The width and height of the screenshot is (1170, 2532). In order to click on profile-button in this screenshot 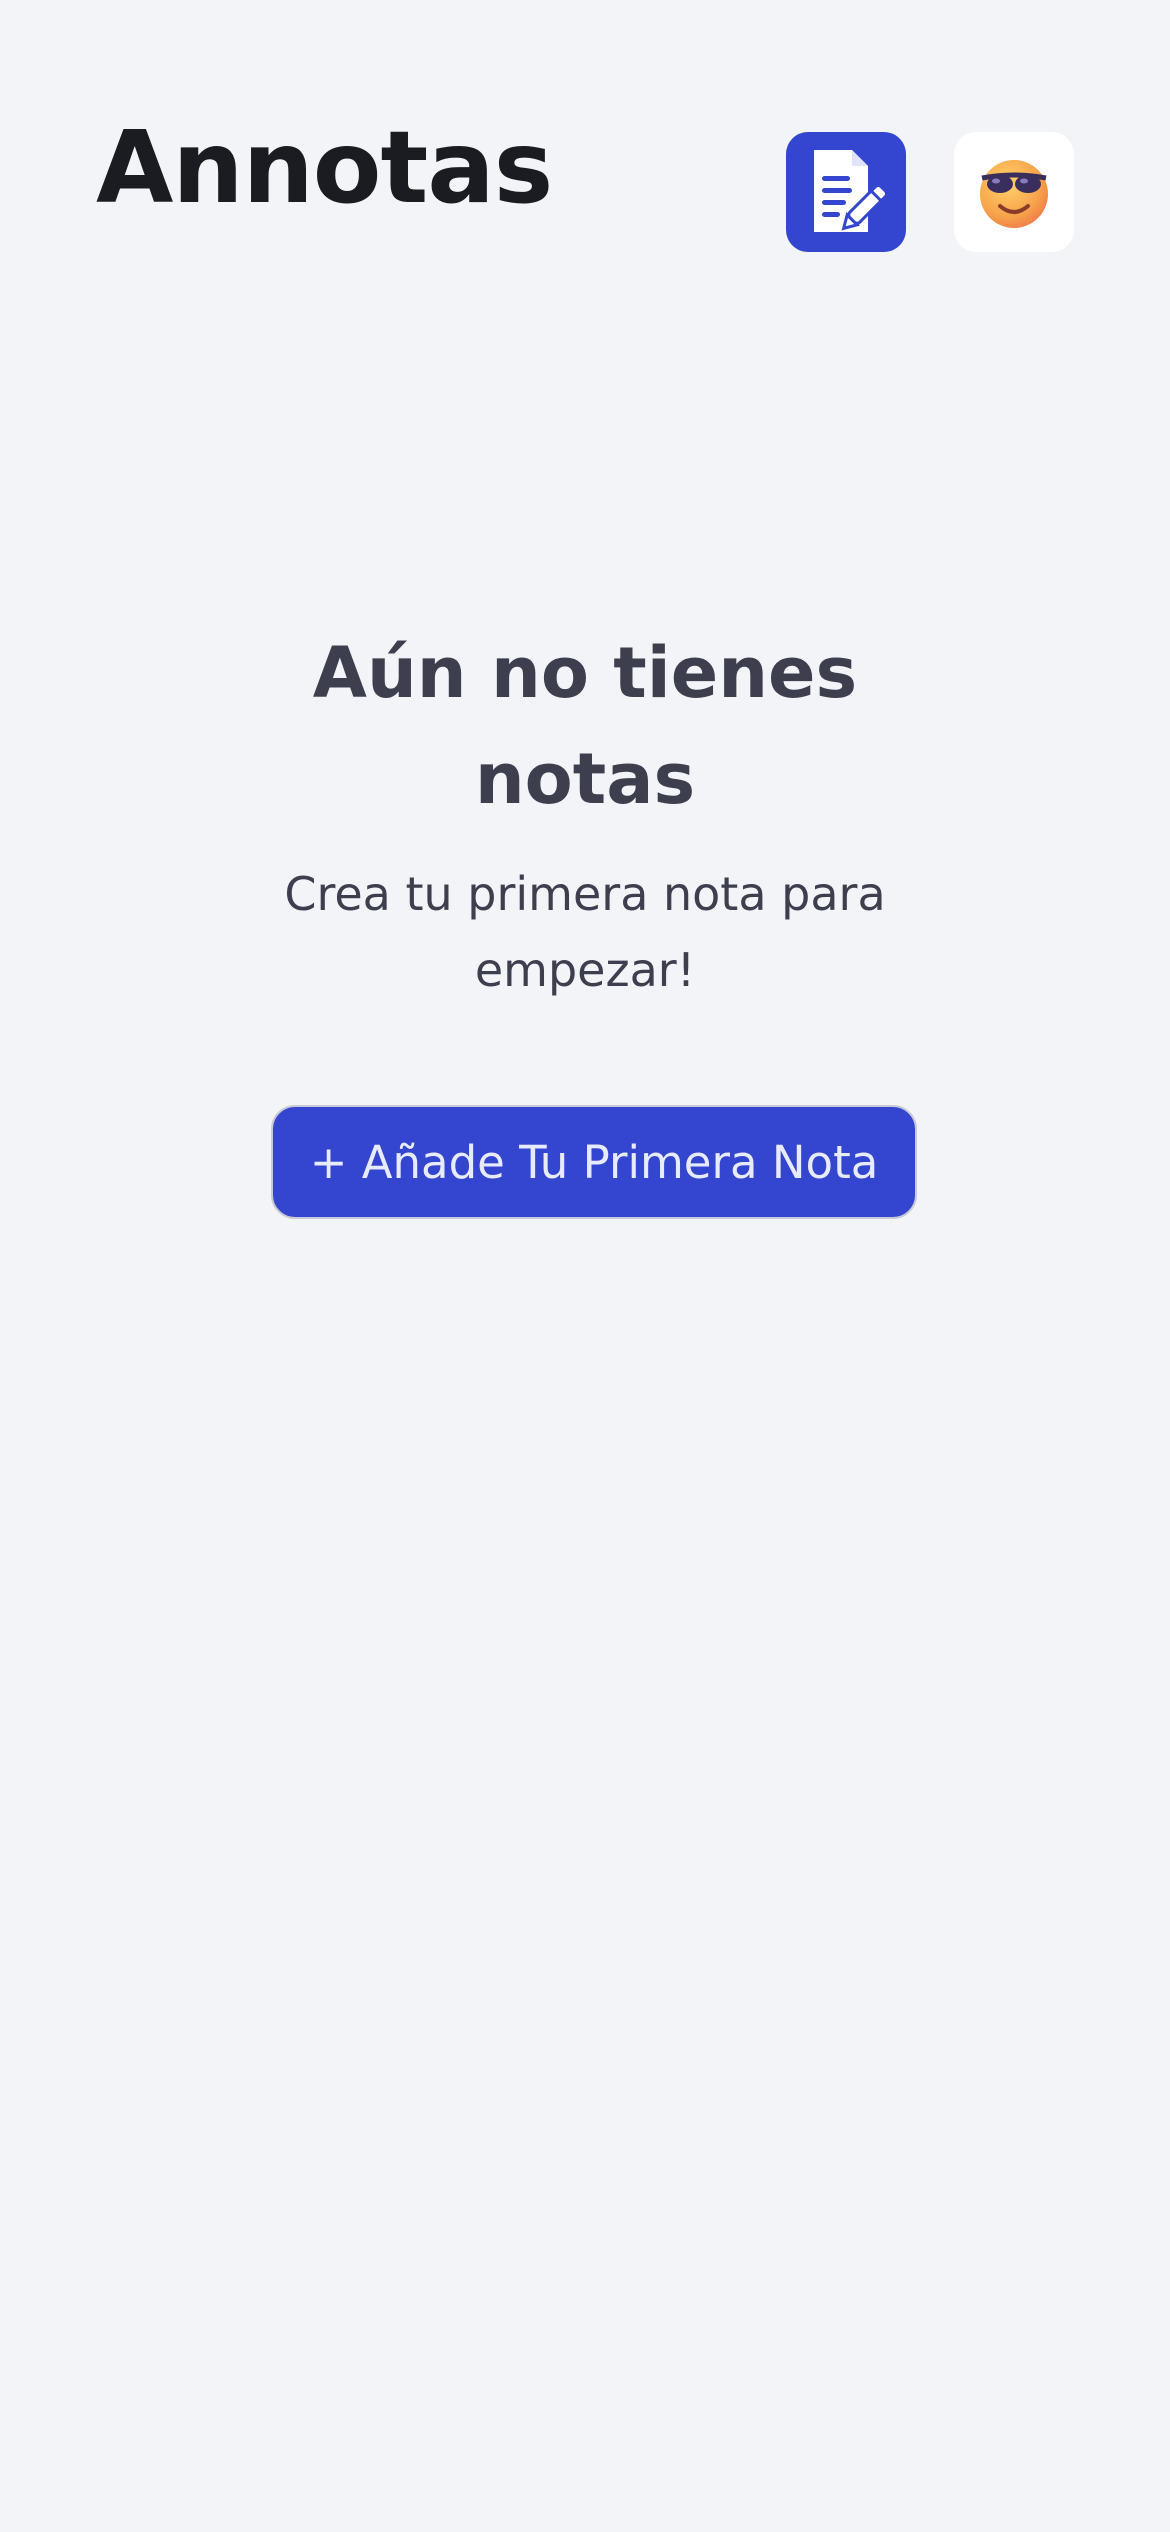, I will do `click(1014, 192)`.